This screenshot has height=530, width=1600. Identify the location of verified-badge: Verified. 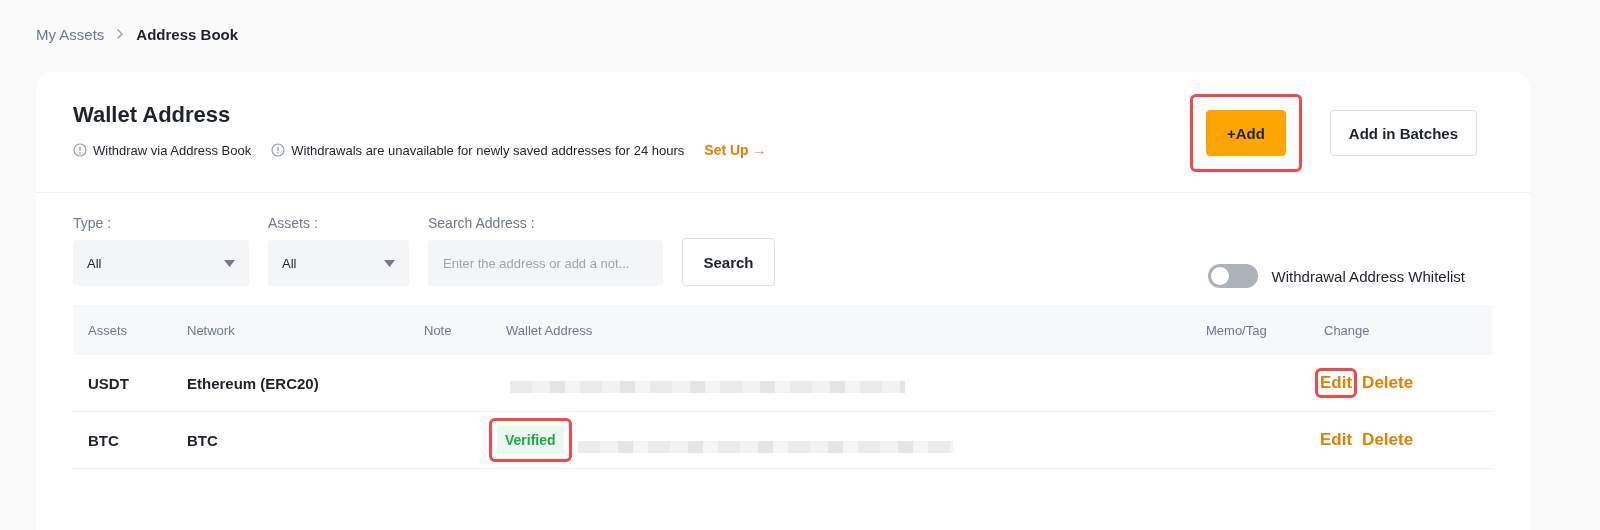
(530, 440).